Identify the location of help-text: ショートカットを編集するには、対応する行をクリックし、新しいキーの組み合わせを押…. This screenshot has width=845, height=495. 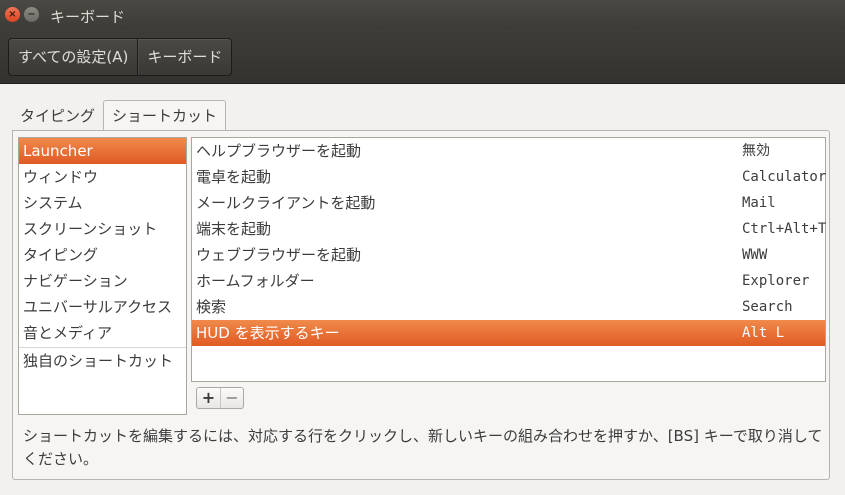
(423, 447).